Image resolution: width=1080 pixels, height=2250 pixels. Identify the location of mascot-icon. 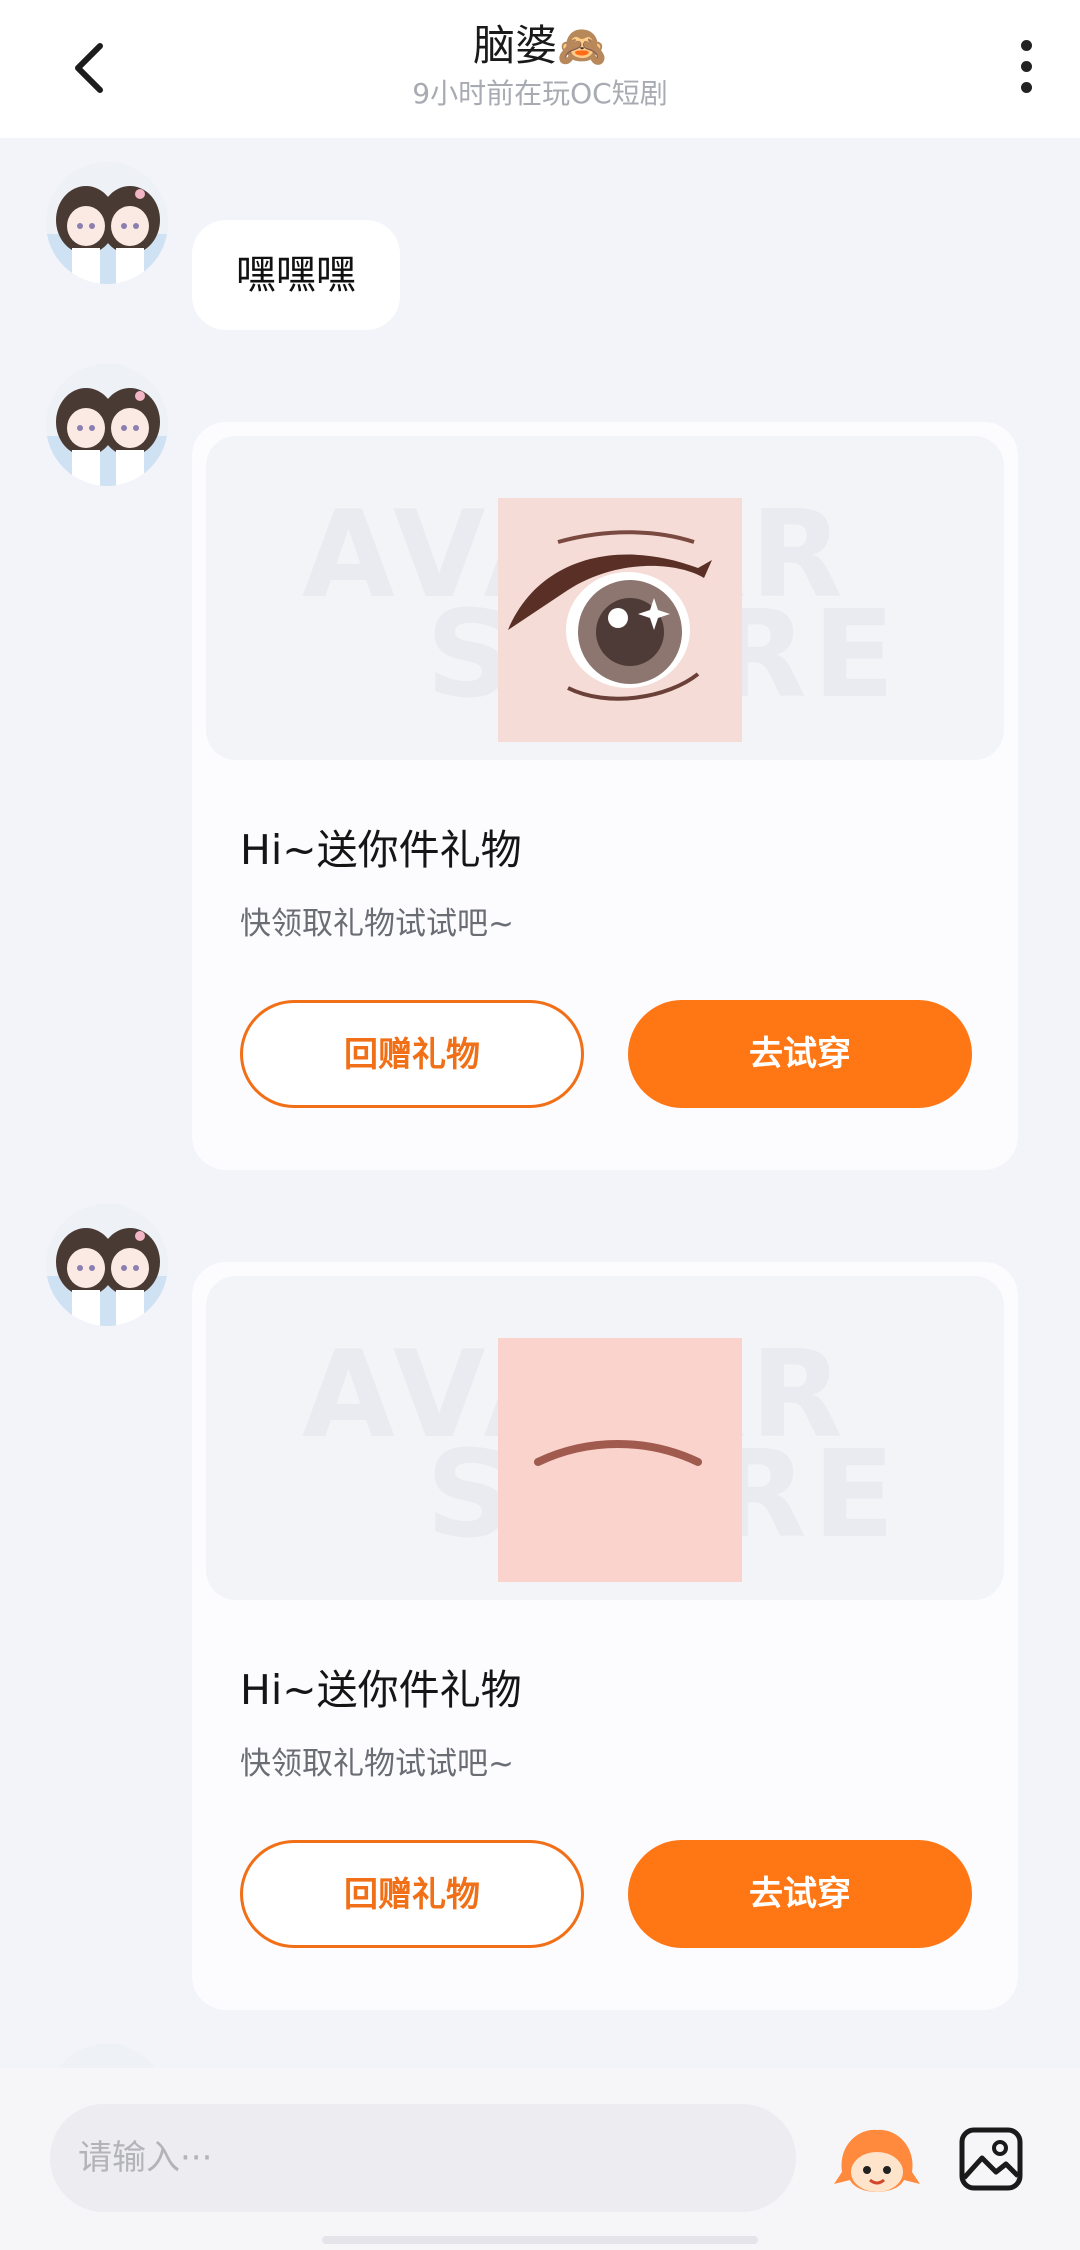
(877, 2160).